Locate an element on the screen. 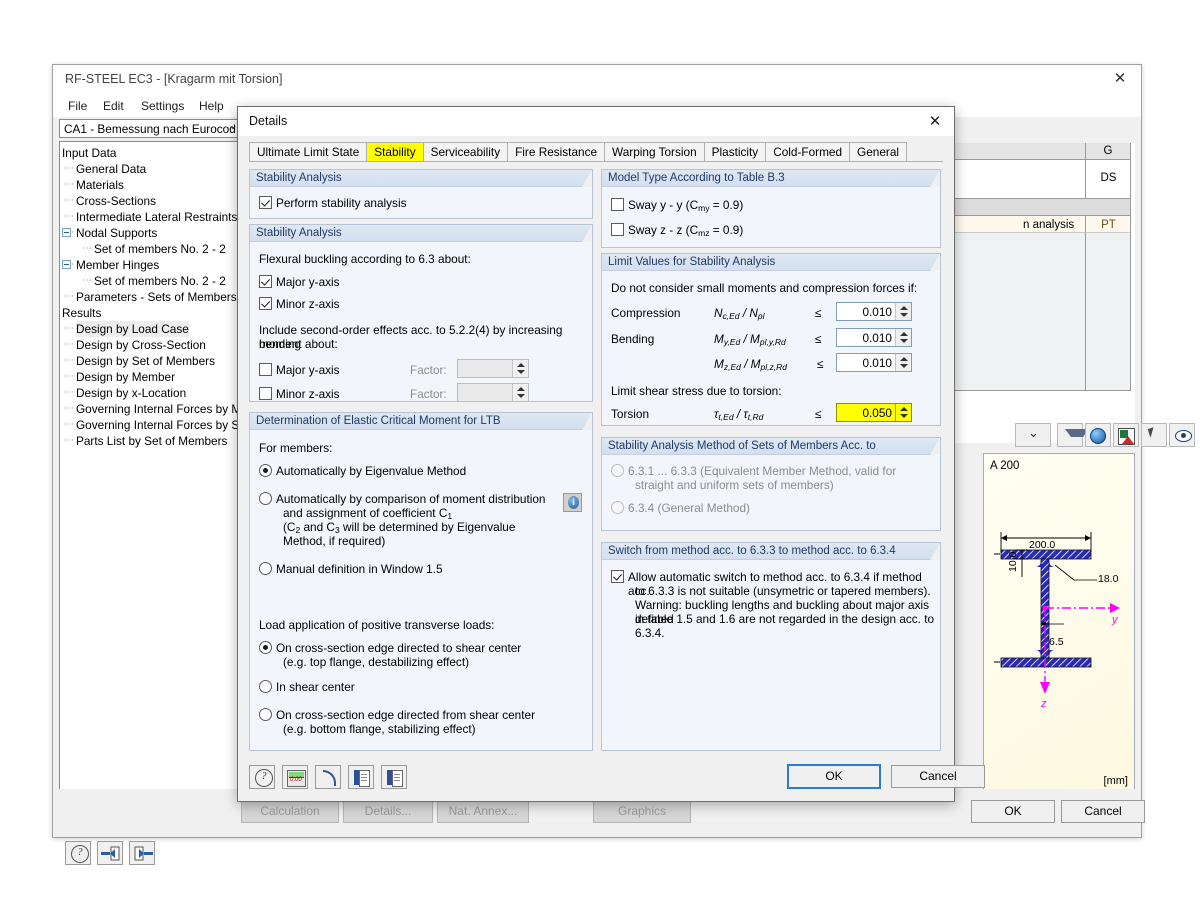 Image resolution: width=1200 pixels, height=900 pixels. design-case-selector: CA1 - Bemessung nach Eurocod ⌄ is located at coordinates (152, 128).